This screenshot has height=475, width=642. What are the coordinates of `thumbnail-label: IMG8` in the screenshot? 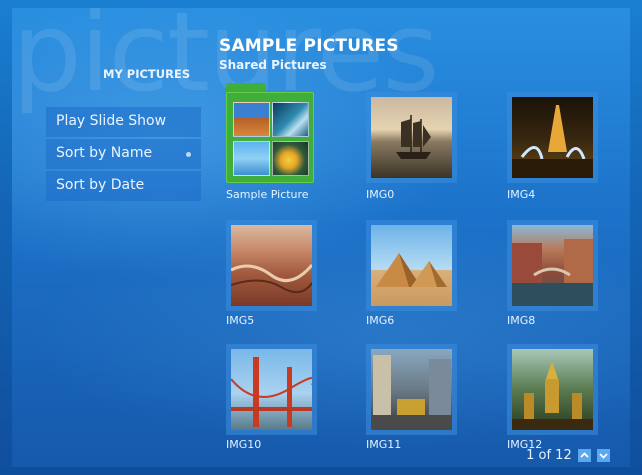 It's located at (521, 320).